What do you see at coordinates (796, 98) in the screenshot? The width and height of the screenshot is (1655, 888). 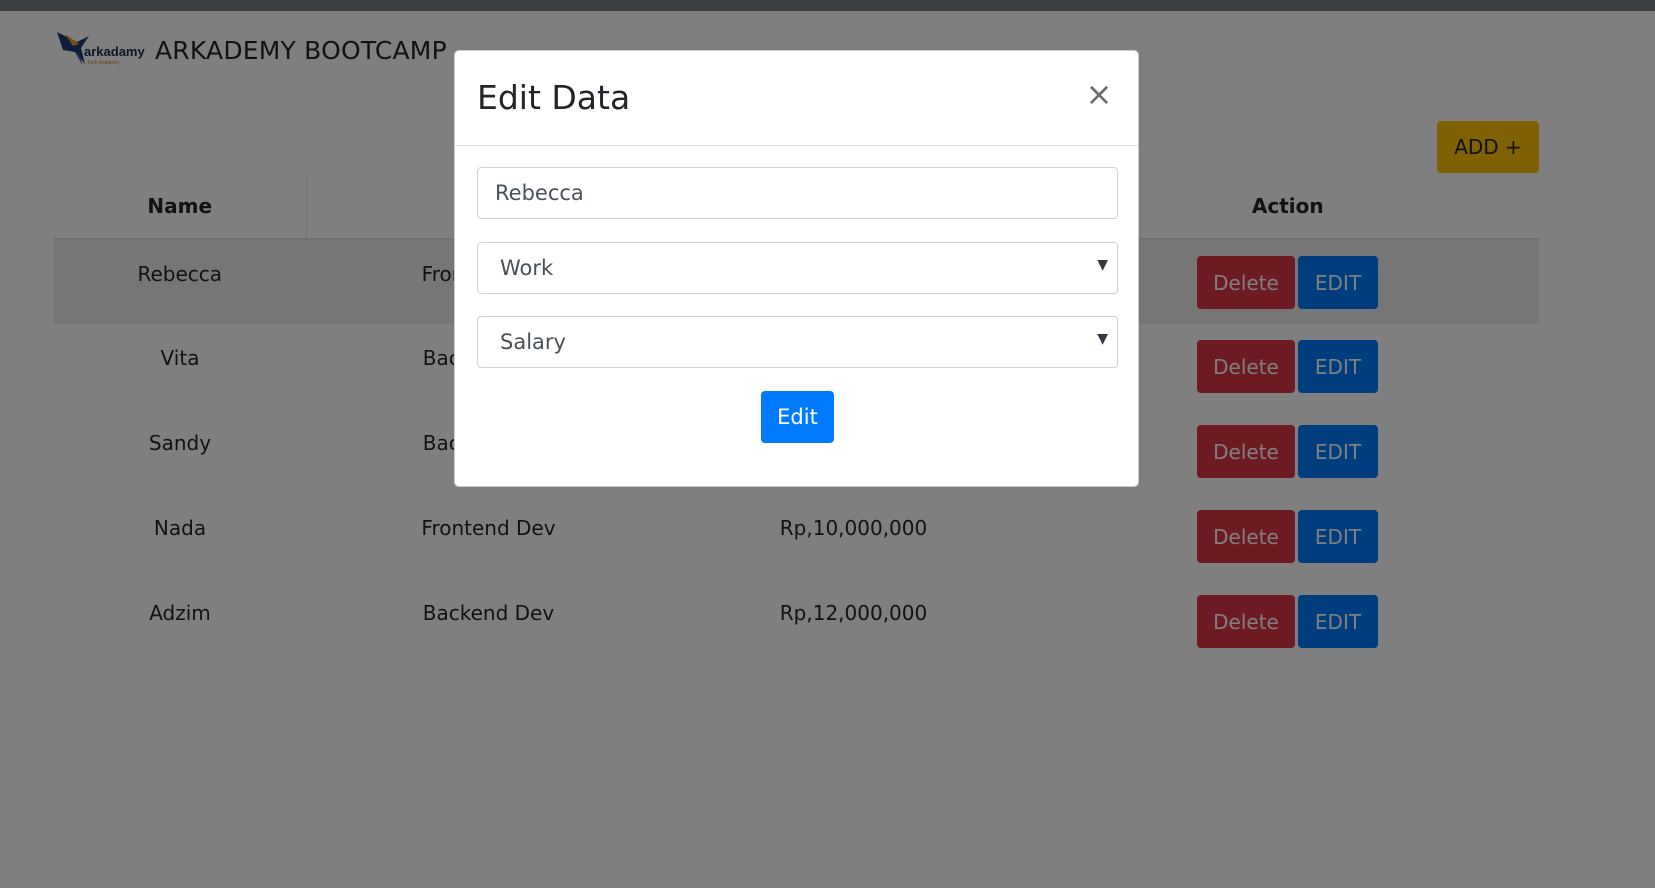 I see `modal-header: Edit Data ×` at bounding box center [796, 98].